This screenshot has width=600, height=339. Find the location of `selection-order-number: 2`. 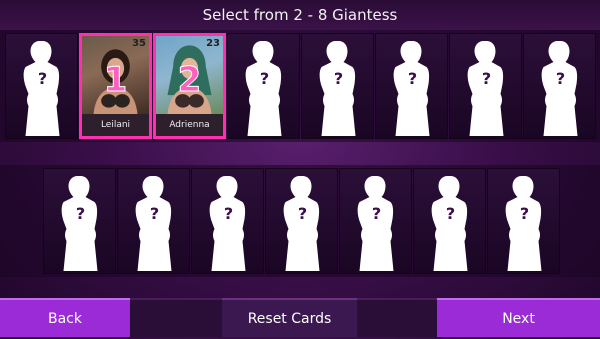

selection-order-number: 2 is located at coordinates (189, 80).